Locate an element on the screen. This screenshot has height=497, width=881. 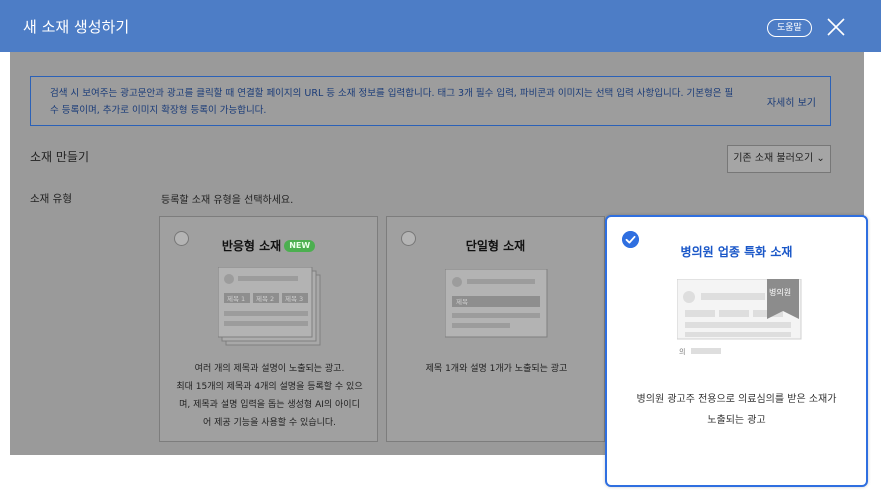
card-title: 반응형 소재 NEW is located at coordinates (268, 245).